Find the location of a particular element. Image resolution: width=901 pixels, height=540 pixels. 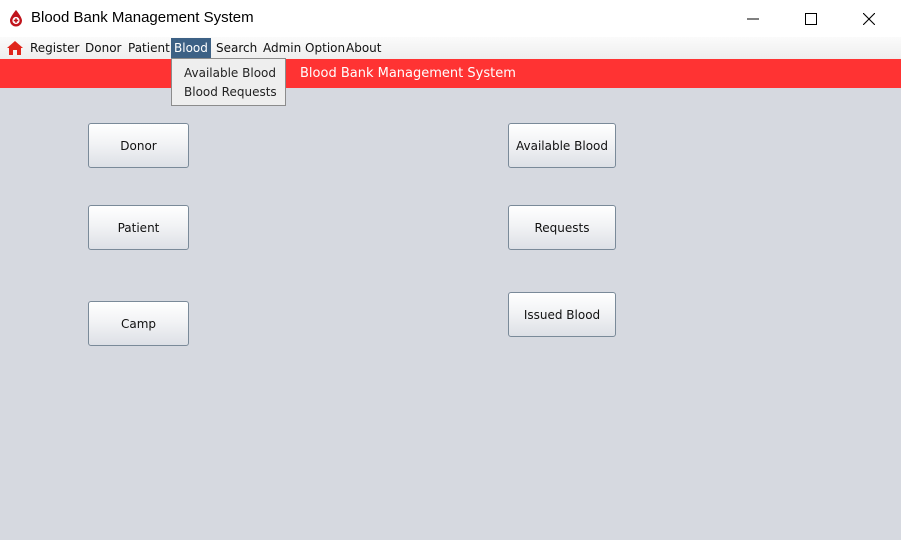

maximize-icon is located at coordinates (811, 18).